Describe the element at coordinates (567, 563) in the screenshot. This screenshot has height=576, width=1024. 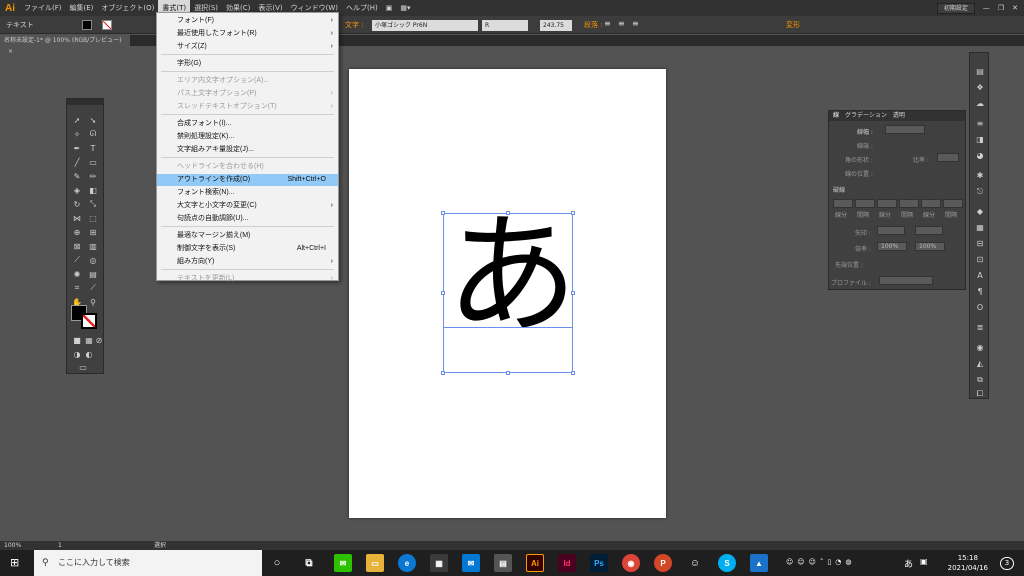
I see `indesign-taskbar-icon: Id` at that location.